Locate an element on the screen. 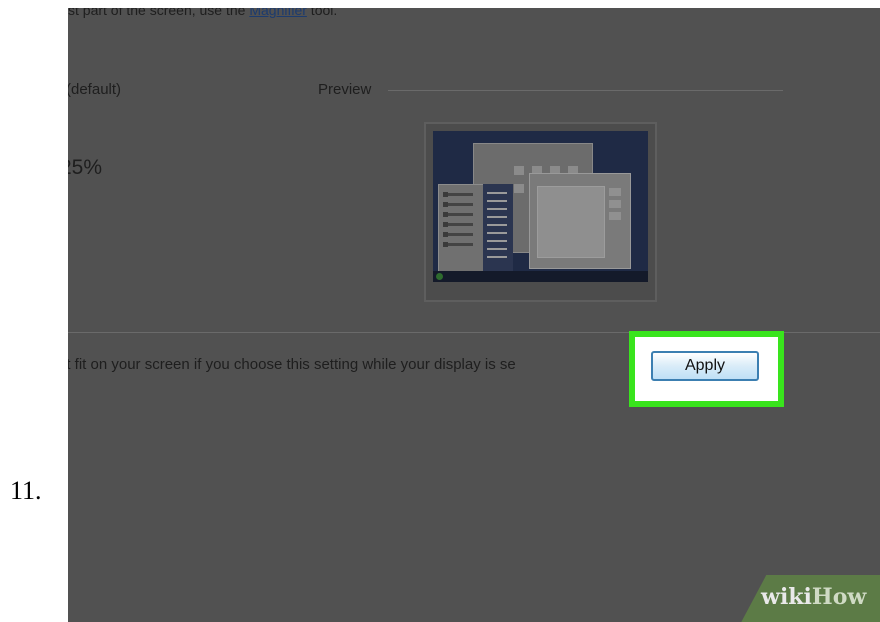  step-number: 11. is located at coordinates (26, 490).